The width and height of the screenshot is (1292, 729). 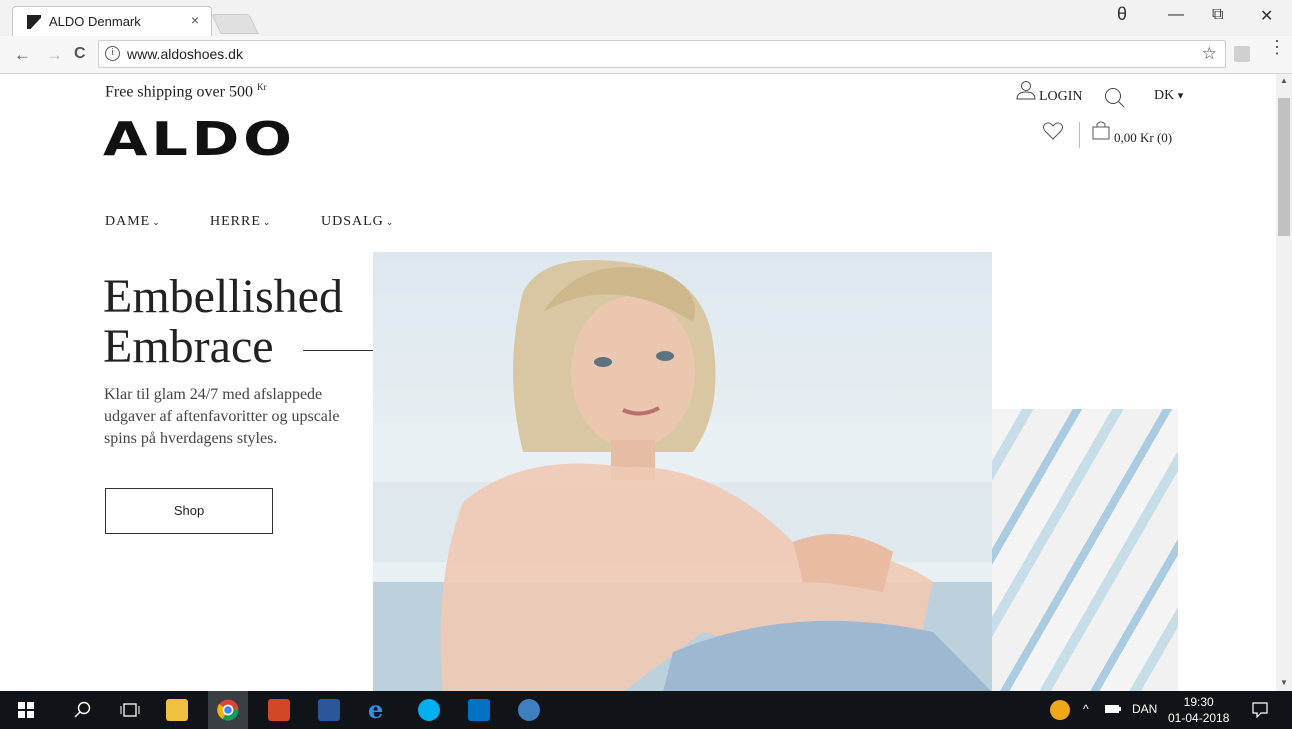 I want to click on outlook-icon, so click(x=479, y=710).